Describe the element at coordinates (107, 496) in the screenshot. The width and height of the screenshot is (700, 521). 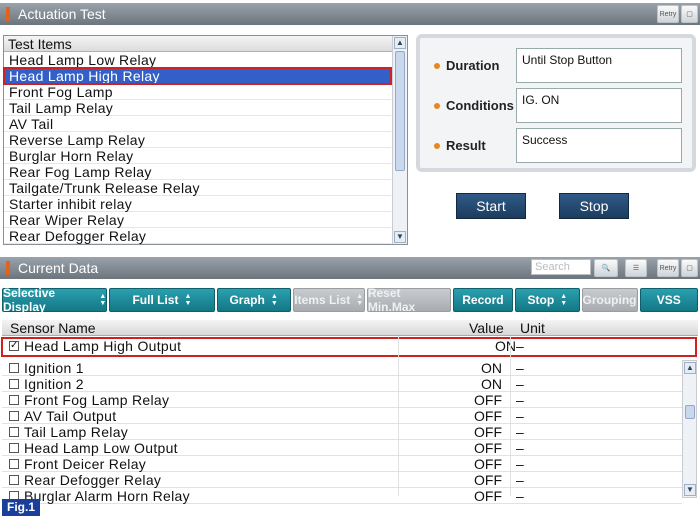
I see `sensor-name: Burglar Alarm Horn Relay` at that location.